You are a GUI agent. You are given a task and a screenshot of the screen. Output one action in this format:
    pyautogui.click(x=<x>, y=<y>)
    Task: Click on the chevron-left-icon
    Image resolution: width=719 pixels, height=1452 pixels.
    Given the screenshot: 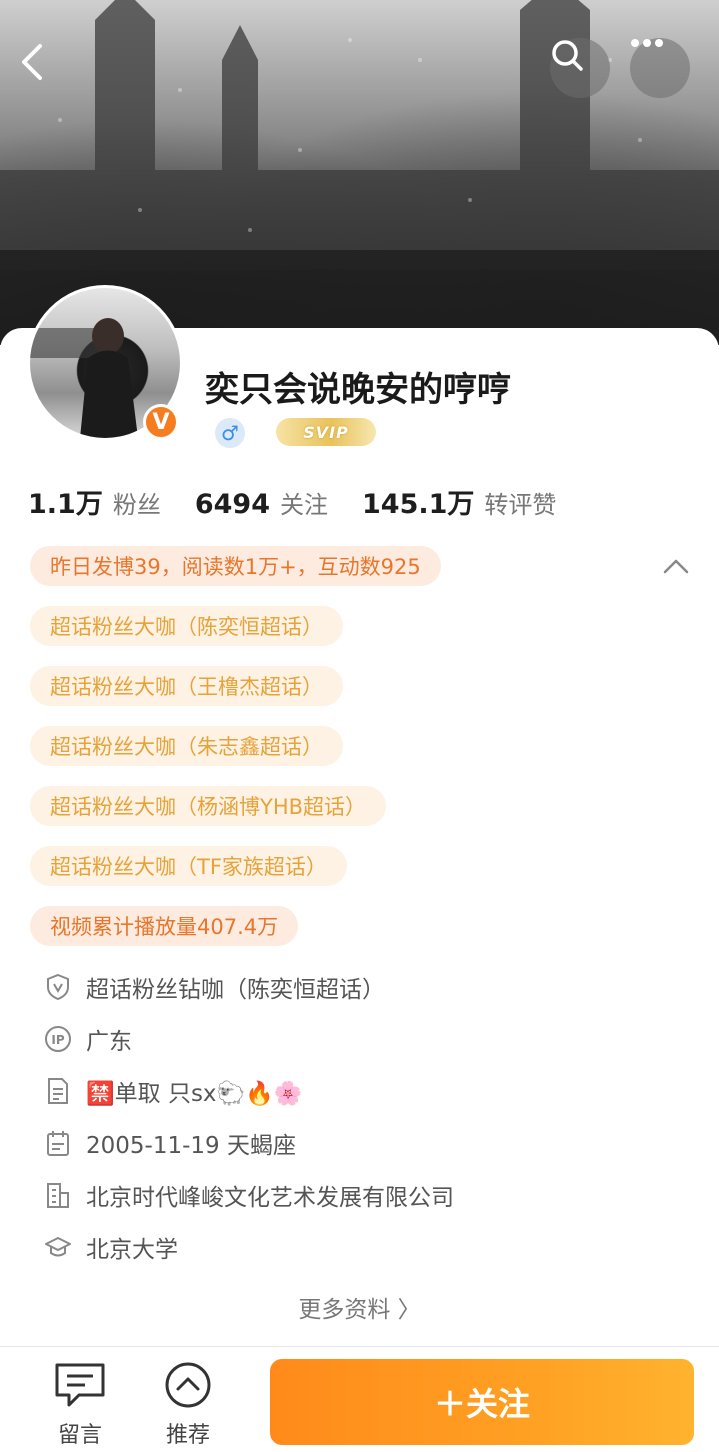 What is the action you would take?
    pyautogui.click(x=32, y=62)
    